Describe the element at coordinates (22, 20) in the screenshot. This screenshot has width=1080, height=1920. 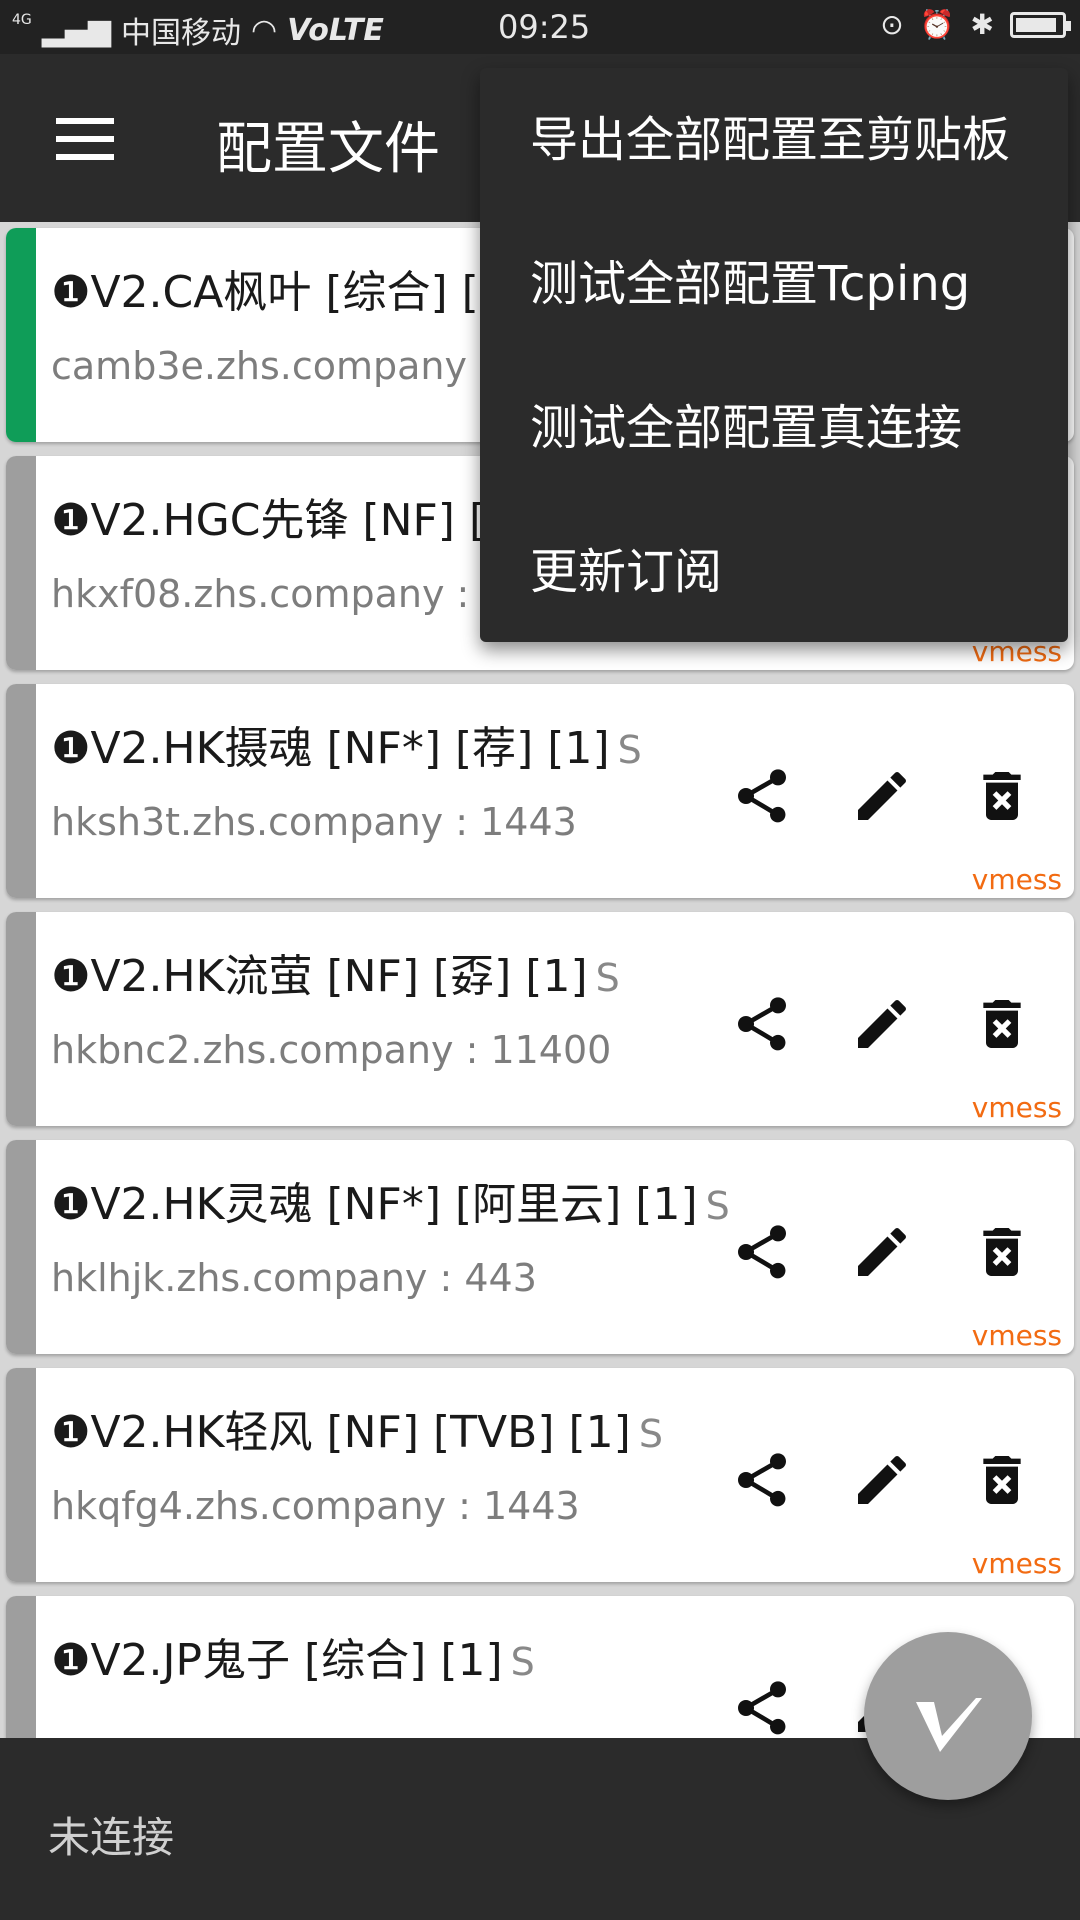
I see `network-type: 4G` at that location.